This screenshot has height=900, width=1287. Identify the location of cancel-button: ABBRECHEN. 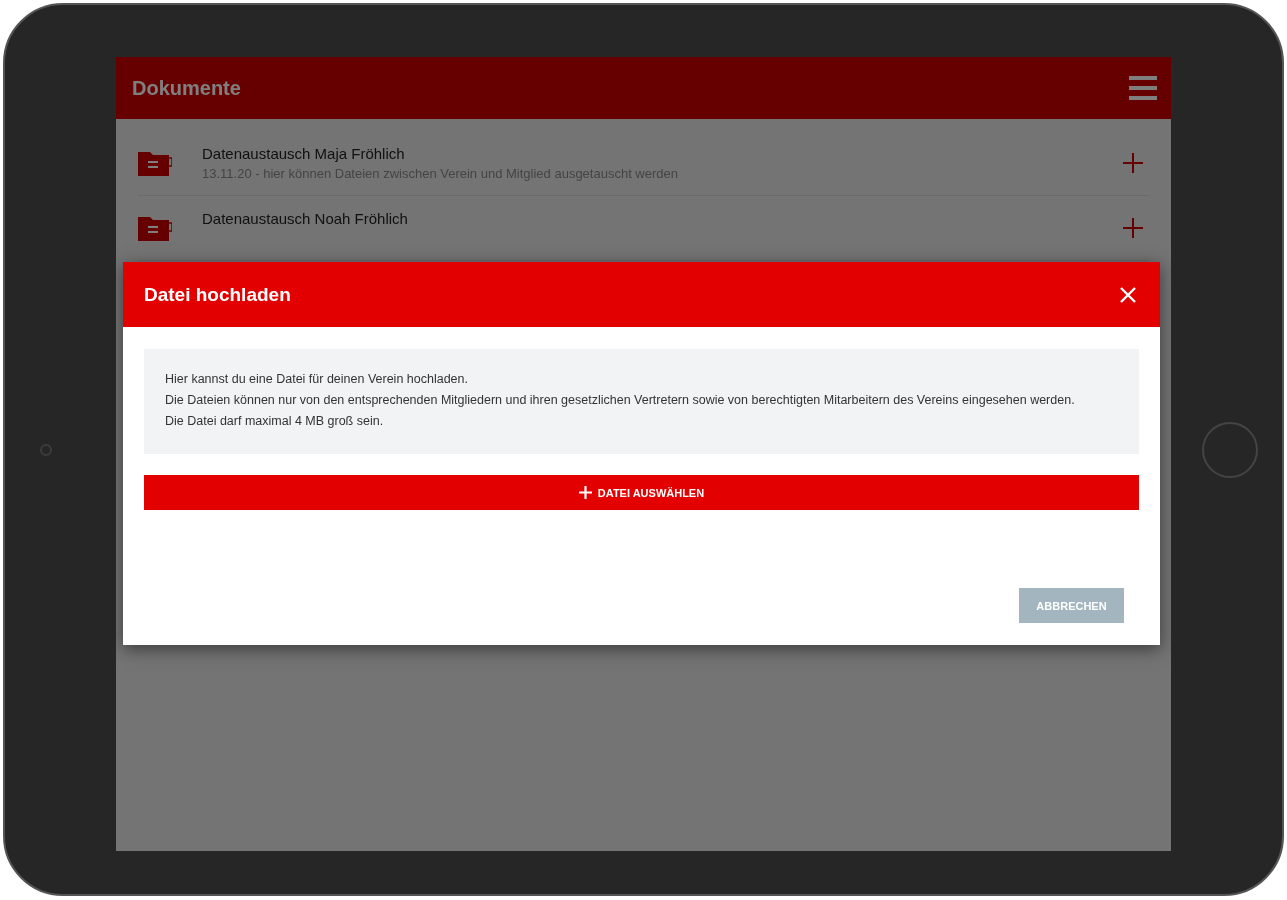
(1071, 605).